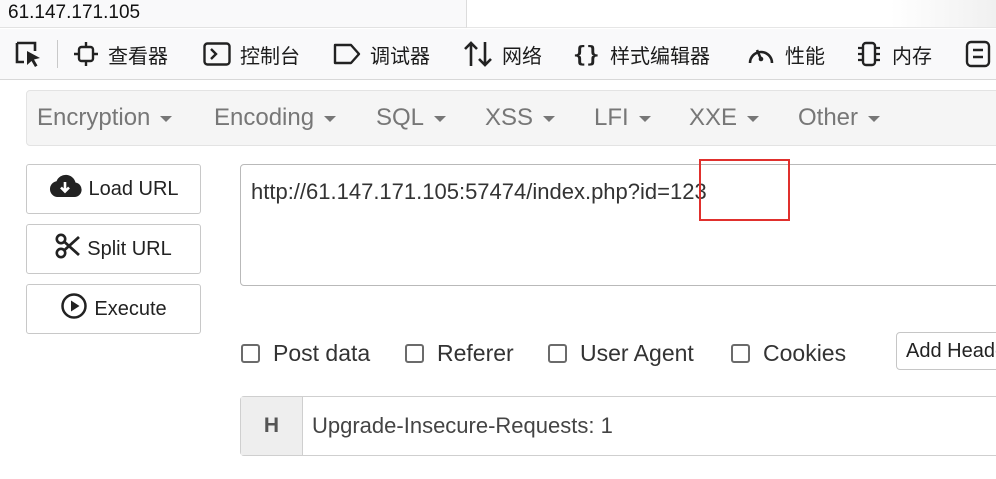 This screenshot has width=996, height=479. Describe the element at coordinates (74, 309) in the screenshot. I see `play-circle-icon` at that location.